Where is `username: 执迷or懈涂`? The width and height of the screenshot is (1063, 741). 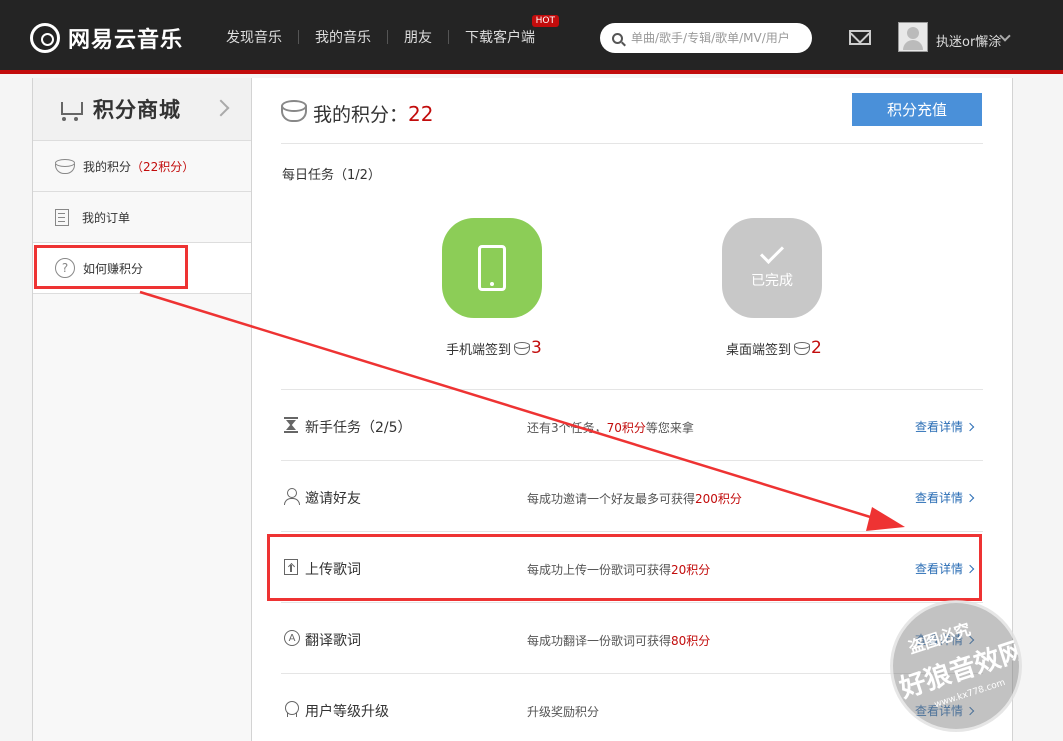 username: 执迷or懈涂 is located at coordinates (968, 40).